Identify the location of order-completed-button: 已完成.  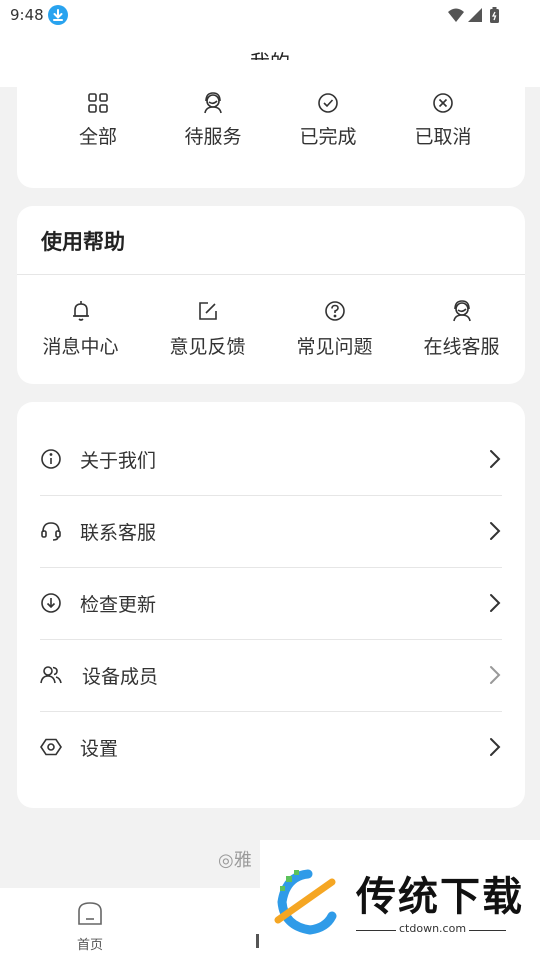
(328, 119).